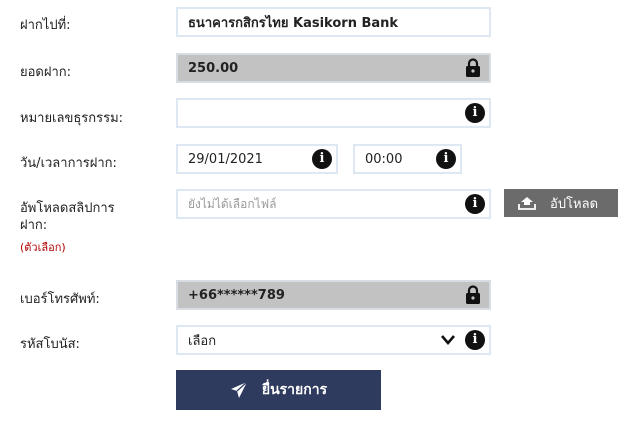  Describe the element at coordinates (43, 247) in the screenshot. I see `optional-note: (ตัวเลือก)` at that location.